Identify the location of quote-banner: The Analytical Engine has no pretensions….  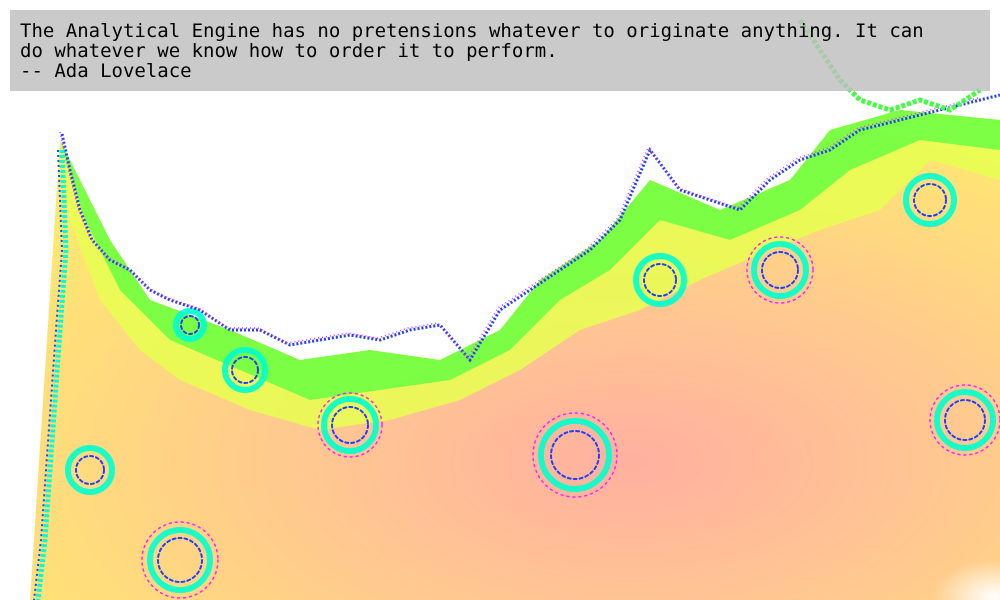
(500, 50).